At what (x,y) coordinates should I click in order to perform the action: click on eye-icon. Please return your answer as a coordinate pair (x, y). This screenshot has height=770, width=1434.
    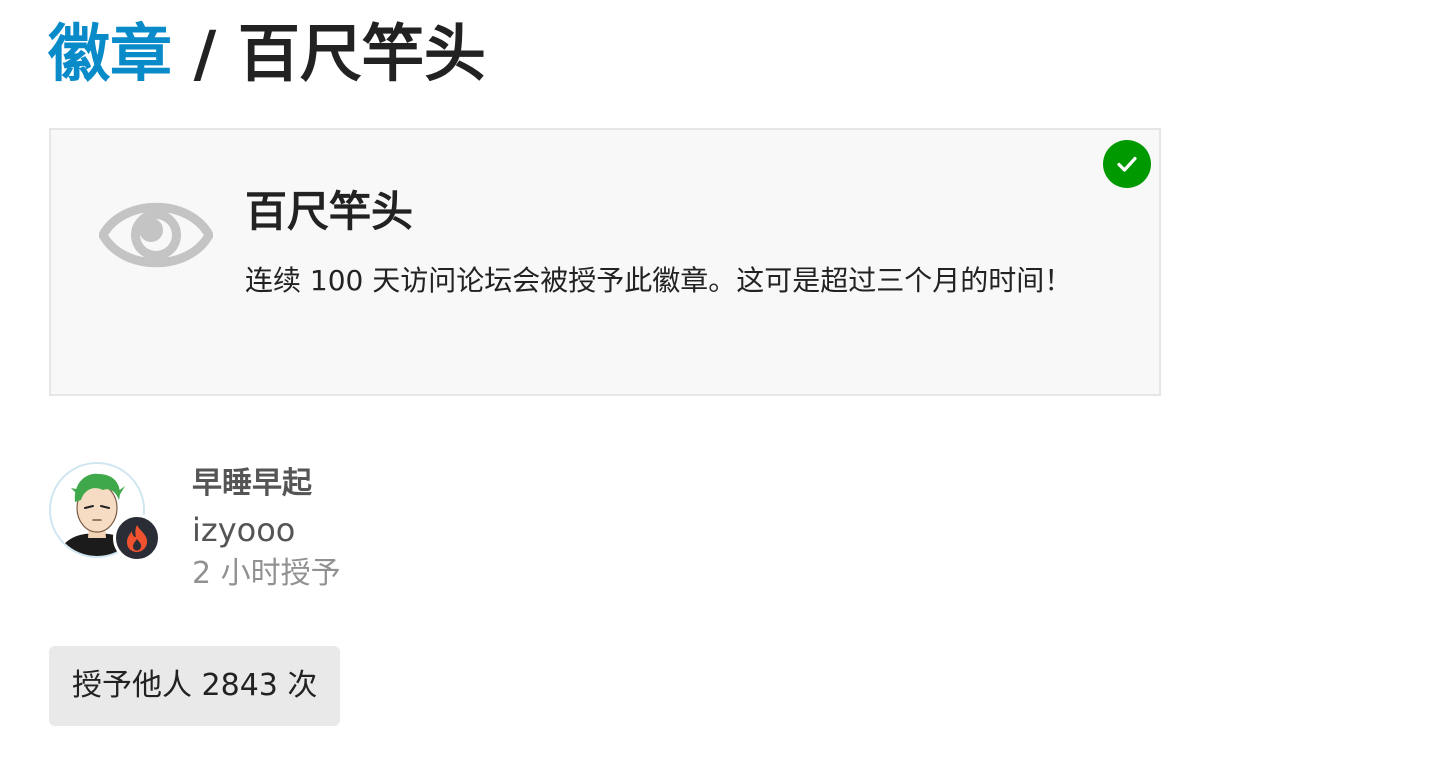
    Looking at the image, I should click on (156, 235).